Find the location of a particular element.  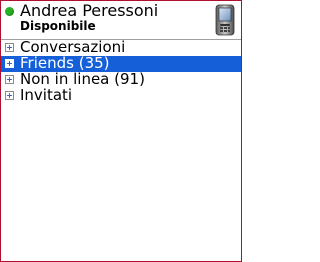

user-status: Disponibile is located at coordinates (58, 26).